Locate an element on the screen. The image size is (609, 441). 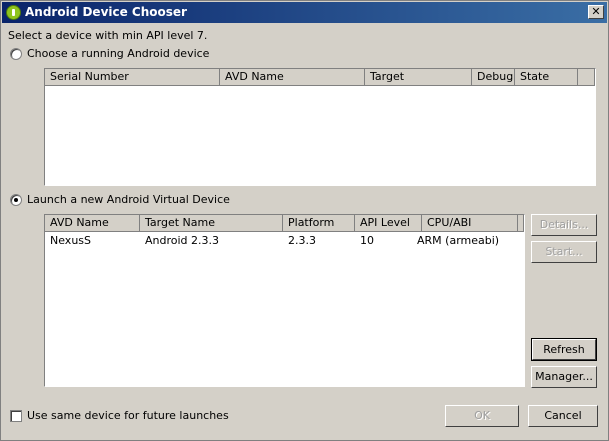
cell-avd-name: NexusS is located at coordinates (70, 240).